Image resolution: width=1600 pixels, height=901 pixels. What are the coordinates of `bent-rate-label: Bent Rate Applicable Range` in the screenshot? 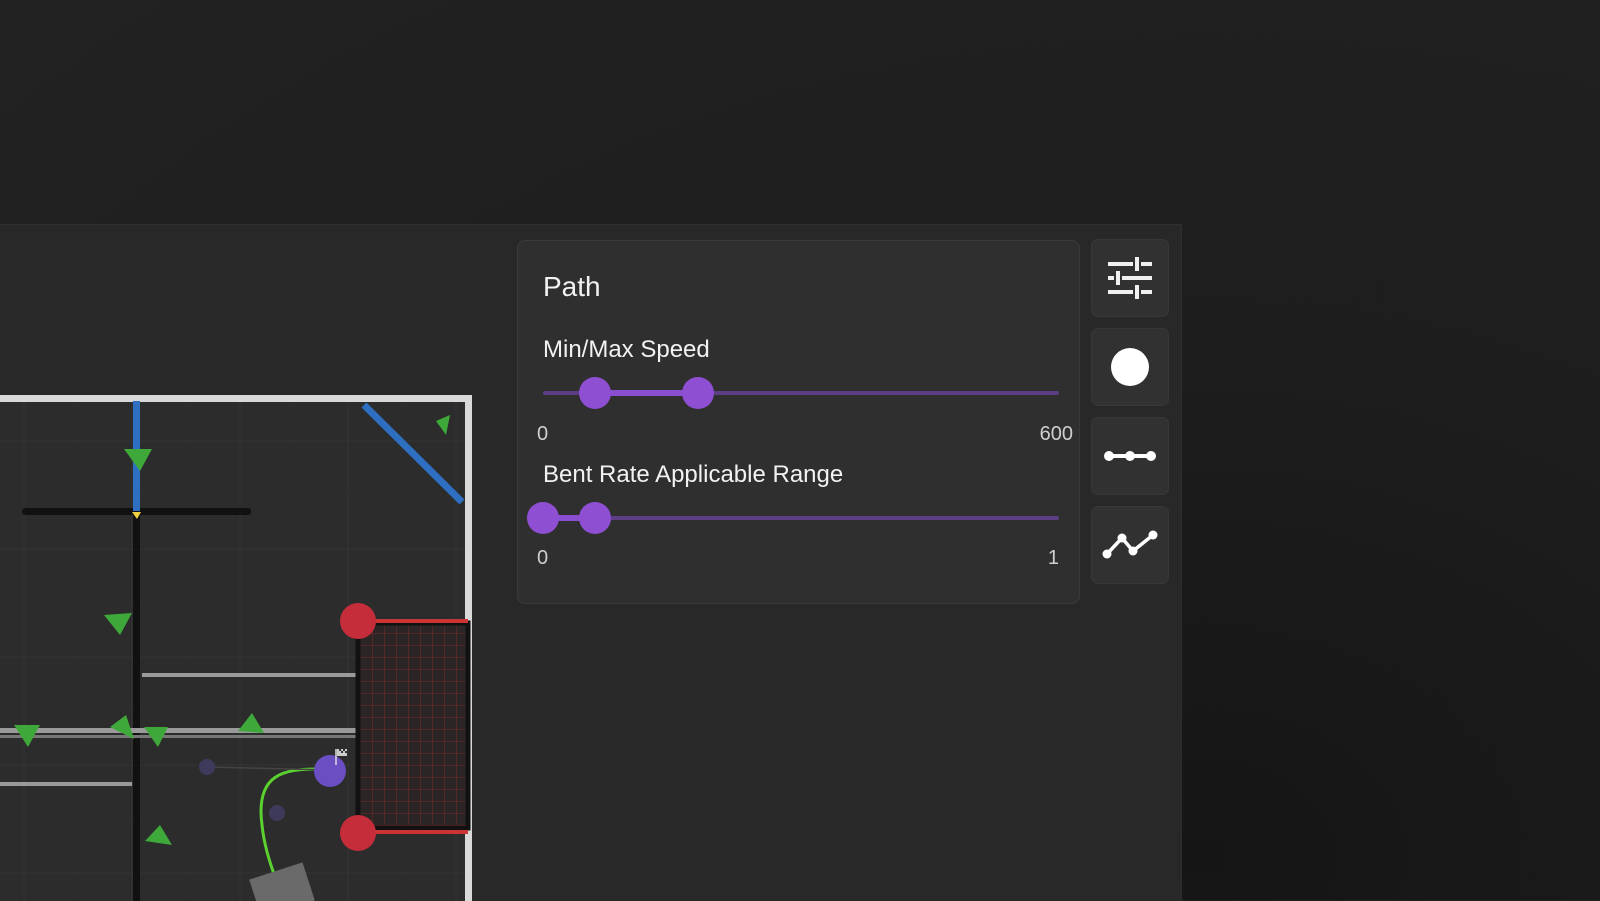 It's located at (693, 474).